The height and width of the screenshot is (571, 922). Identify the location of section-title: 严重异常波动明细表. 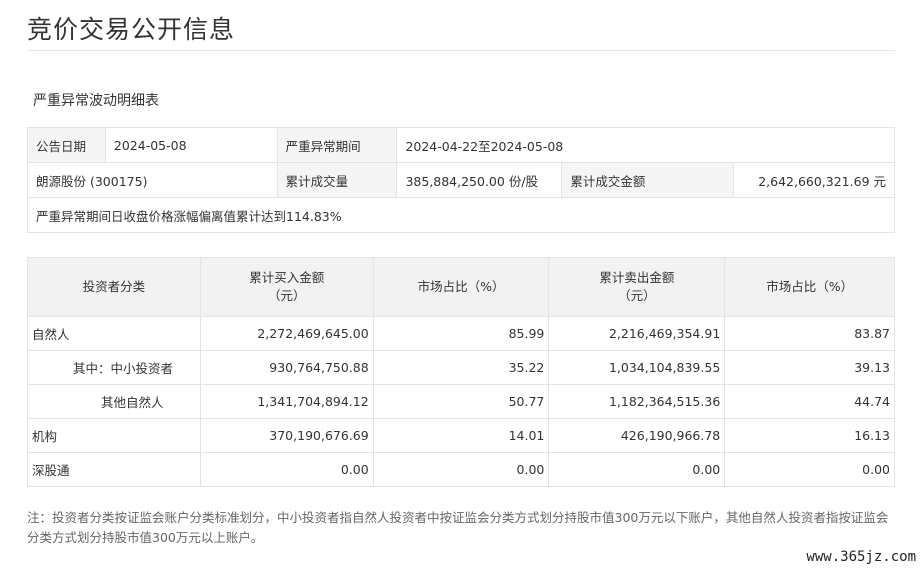
(96, 101).